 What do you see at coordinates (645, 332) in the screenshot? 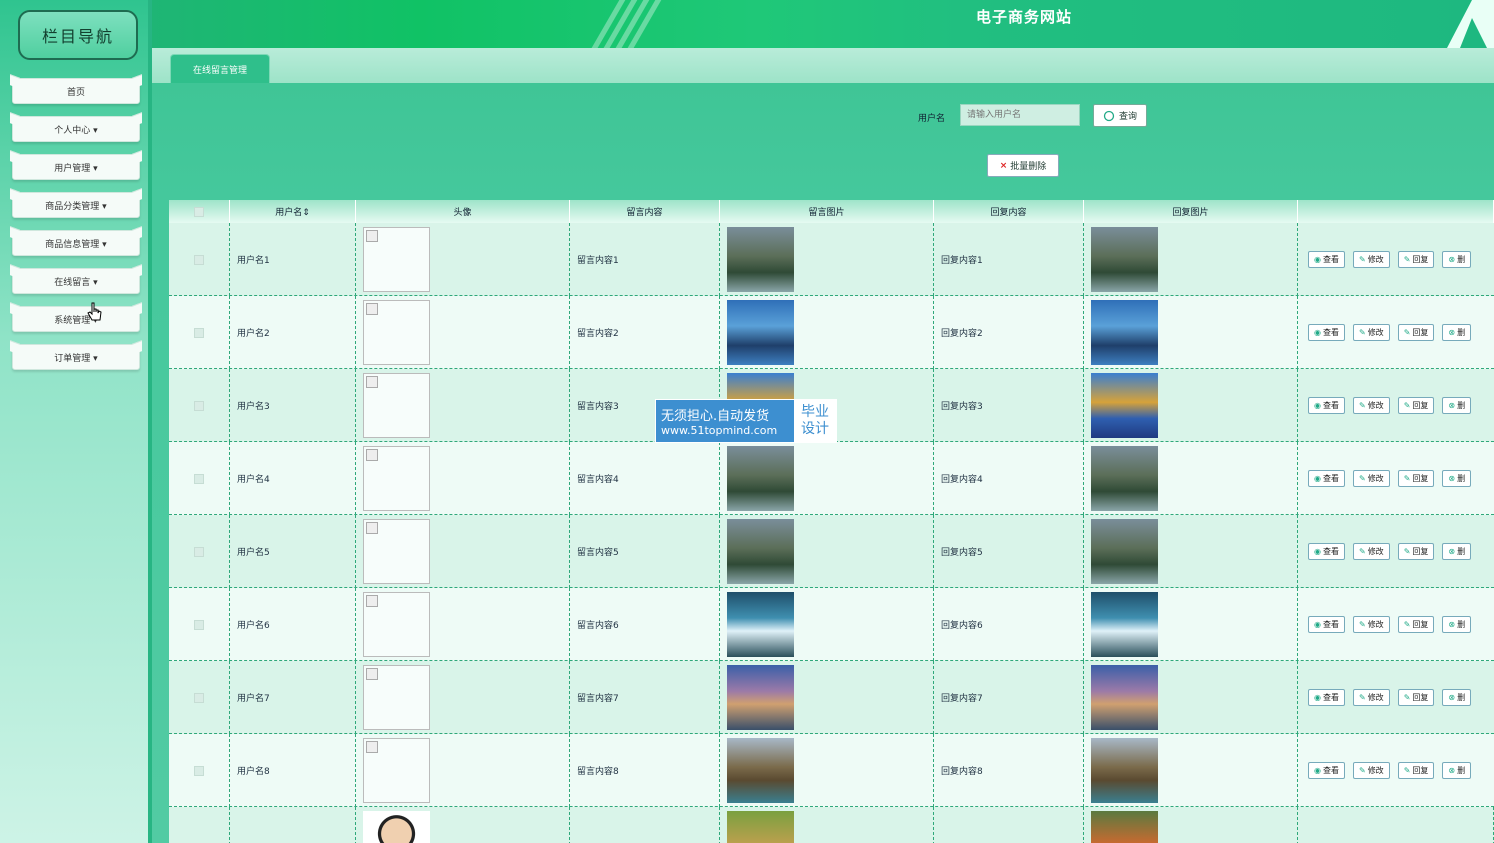
I see `table-cell: 留言内容2` at bounding box center [645, 332].